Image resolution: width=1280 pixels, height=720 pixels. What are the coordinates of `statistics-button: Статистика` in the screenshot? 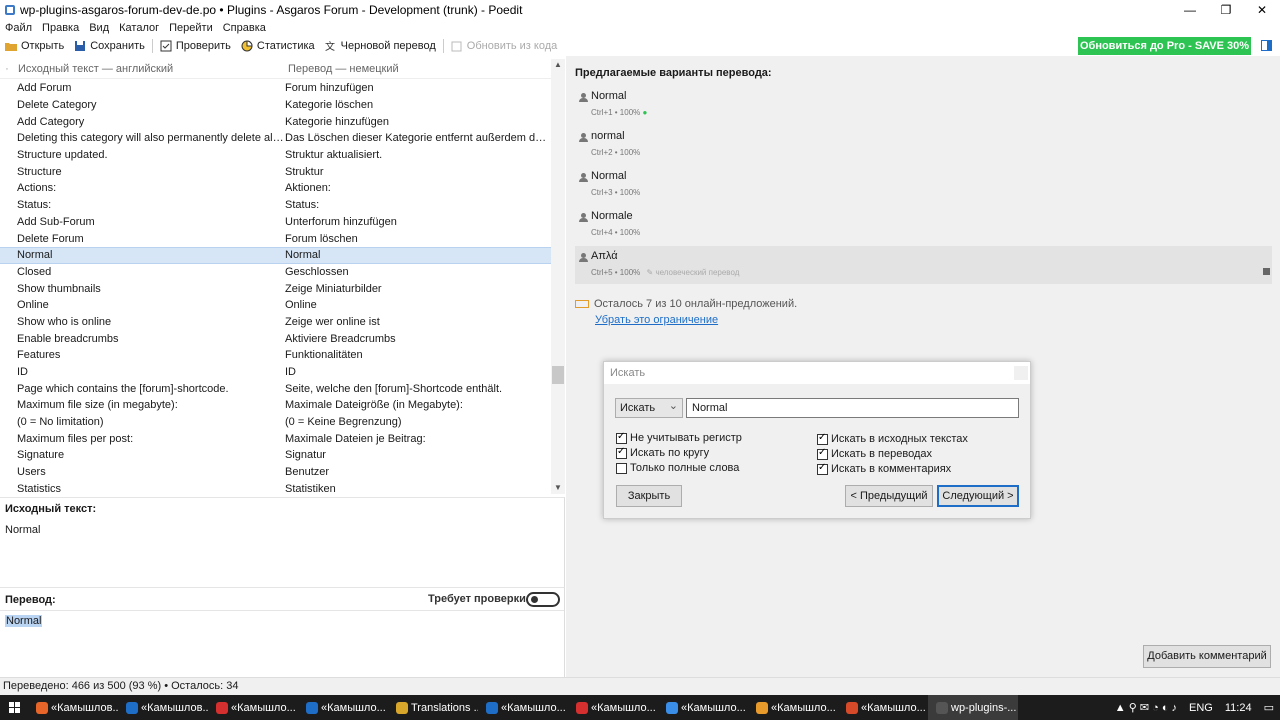 It's located at (278, 46).